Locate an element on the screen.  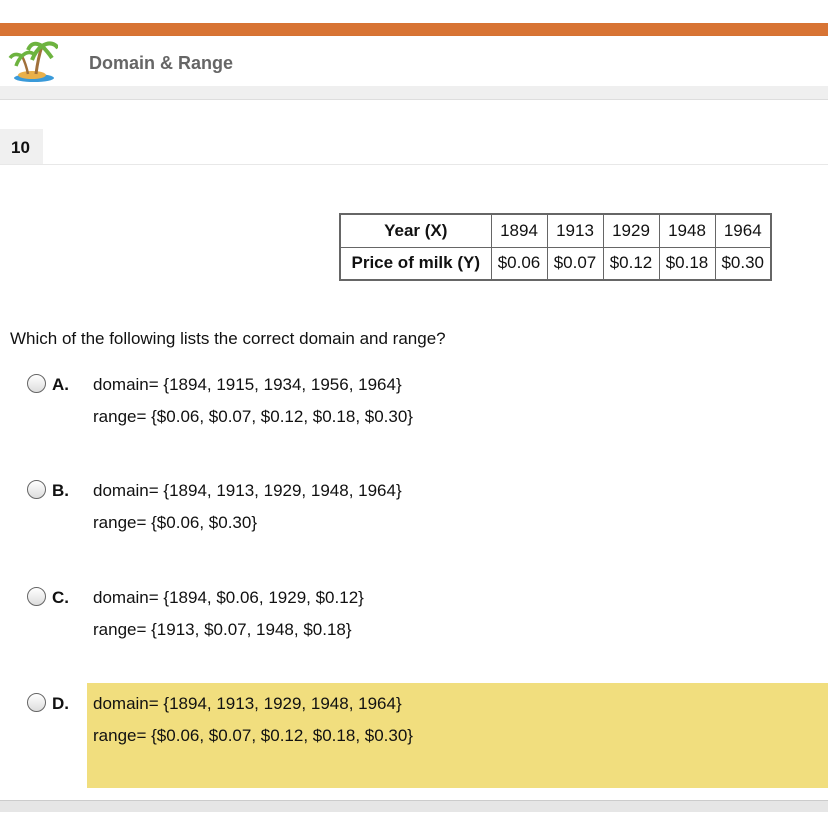
table-cell: $0.07 is located at coordinates (575, 263).